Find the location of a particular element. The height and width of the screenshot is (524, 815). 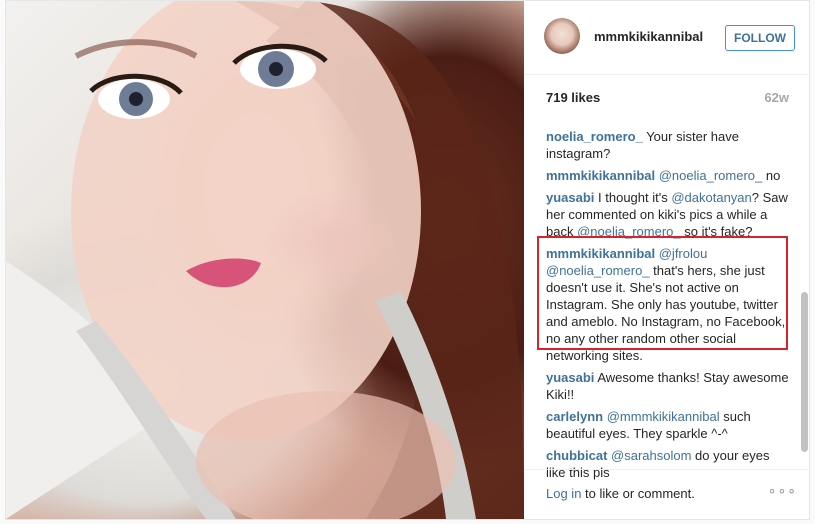

login-prompt: Log in to like or comment. is located at coordinates (620, 493).